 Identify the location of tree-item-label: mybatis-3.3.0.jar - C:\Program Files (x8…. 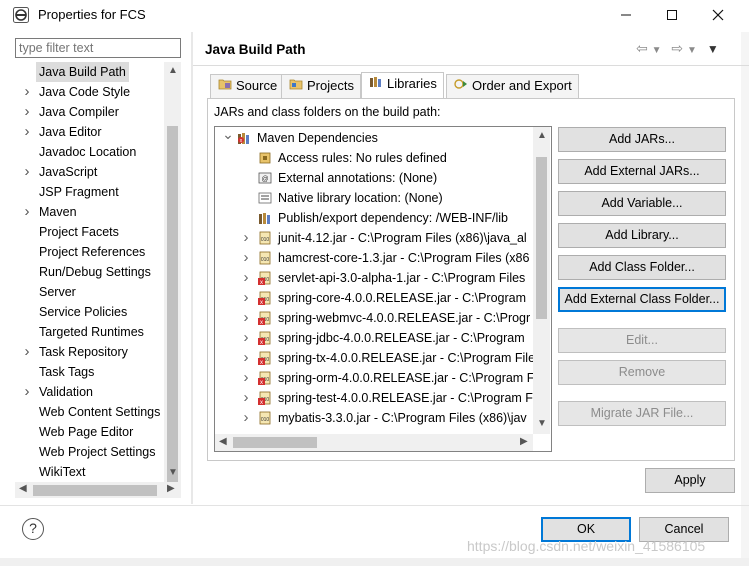
(402, 418).